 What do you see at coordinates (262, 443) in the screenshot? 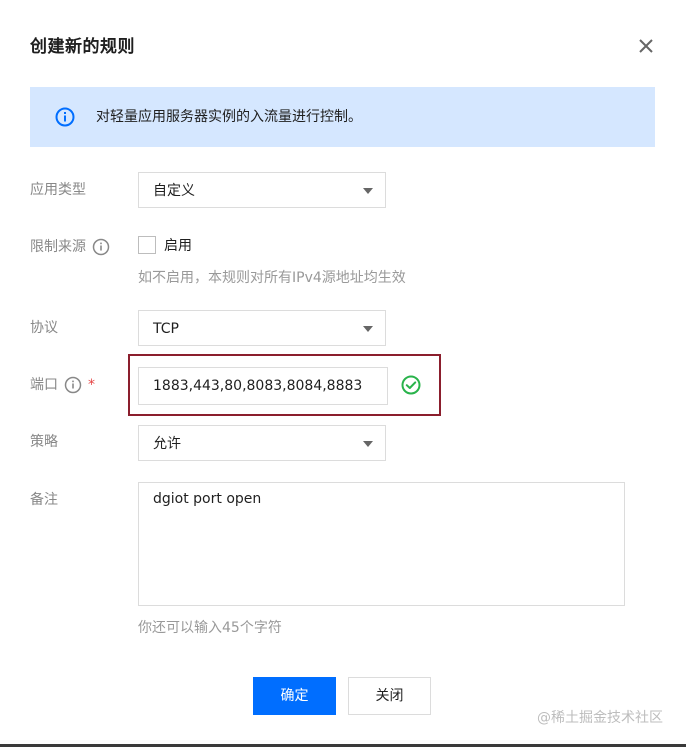
I see `policy-select: 允许` at bounding box center [262, 443].